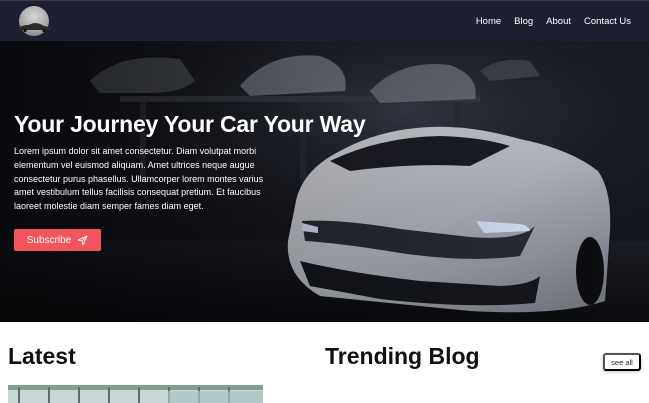 The image size is (649, 403). I want to click on nav-link-contact: Contact Us, so click(607, 21).